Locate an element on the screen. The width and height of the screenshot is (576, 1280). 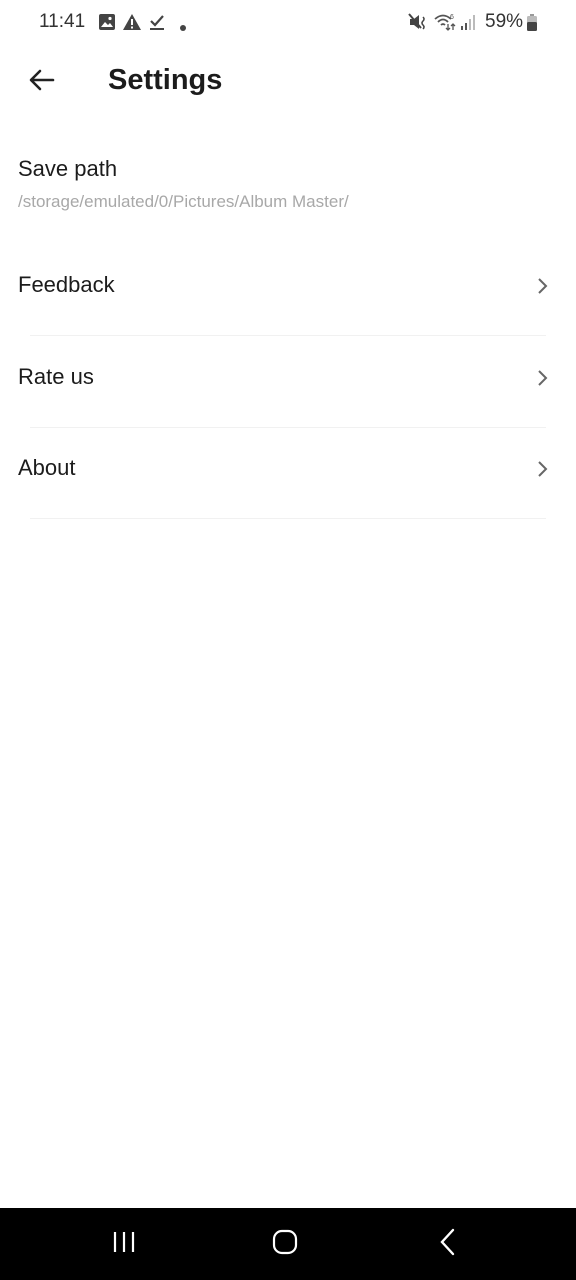
recent-apps-icon is located at coordinates (124, 1244).